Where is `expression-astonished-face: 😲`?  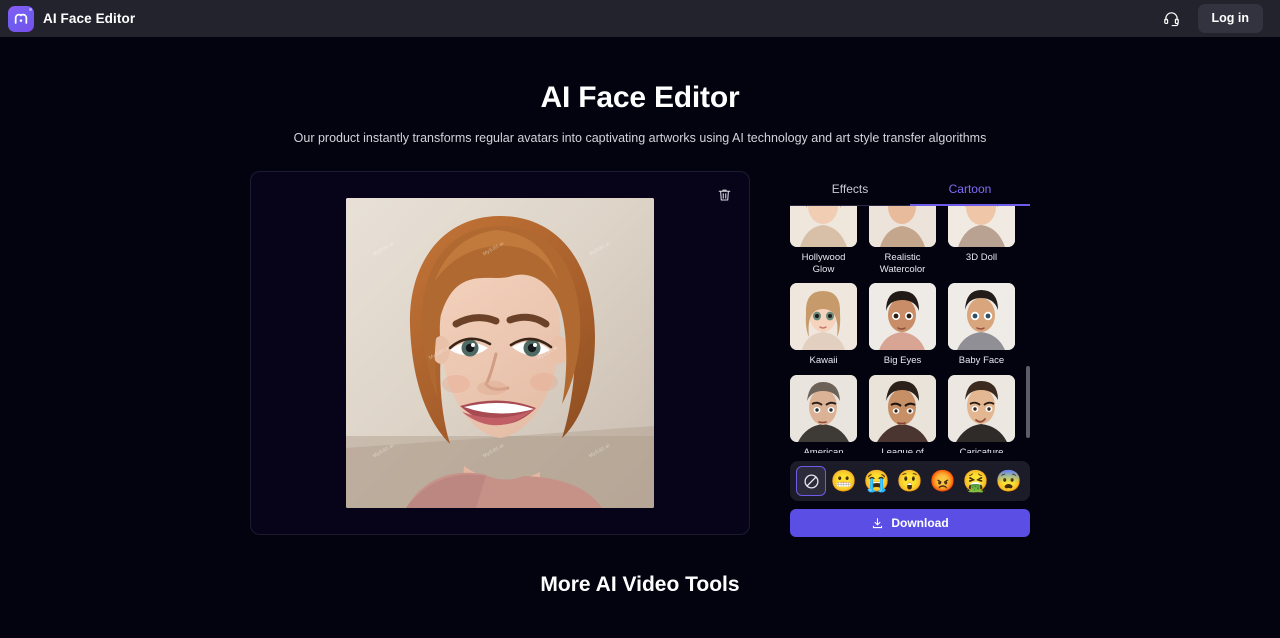 expression-astonished-face: 😲 is located at coordinates (910, 481).